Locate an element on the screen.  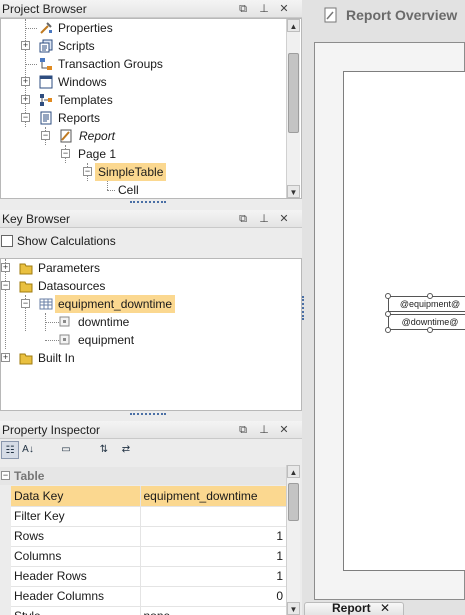
key-item-downtime: downtime is located at coordinates (151, 322).